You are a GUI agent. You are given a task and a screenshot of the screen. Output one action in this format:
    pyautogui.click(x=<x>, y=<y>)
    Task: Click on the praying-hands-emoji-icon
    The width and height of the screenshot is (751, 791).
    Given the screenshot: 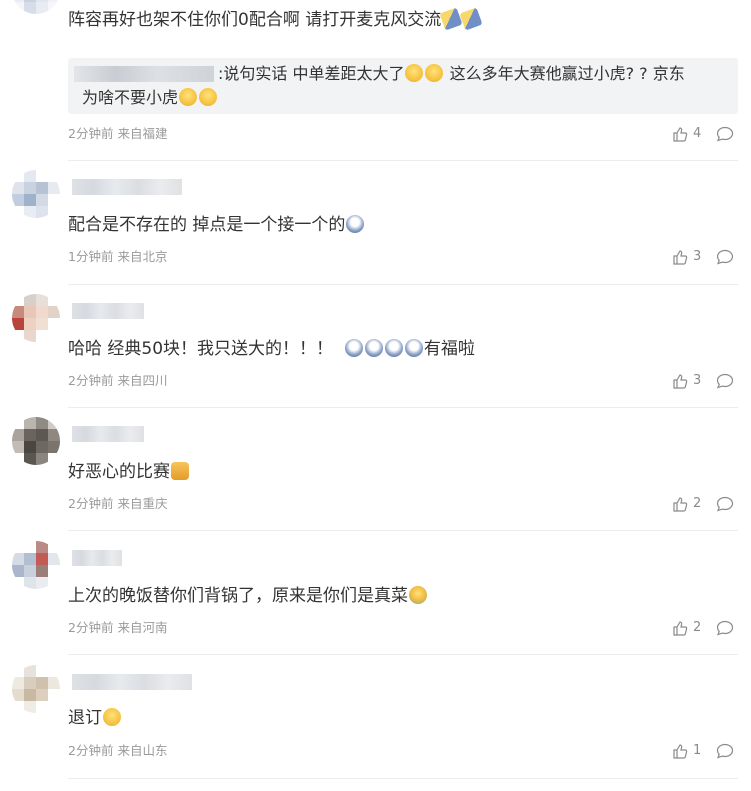 What is the action you would take?
    pyautogui.click(x=180, y=471)
    